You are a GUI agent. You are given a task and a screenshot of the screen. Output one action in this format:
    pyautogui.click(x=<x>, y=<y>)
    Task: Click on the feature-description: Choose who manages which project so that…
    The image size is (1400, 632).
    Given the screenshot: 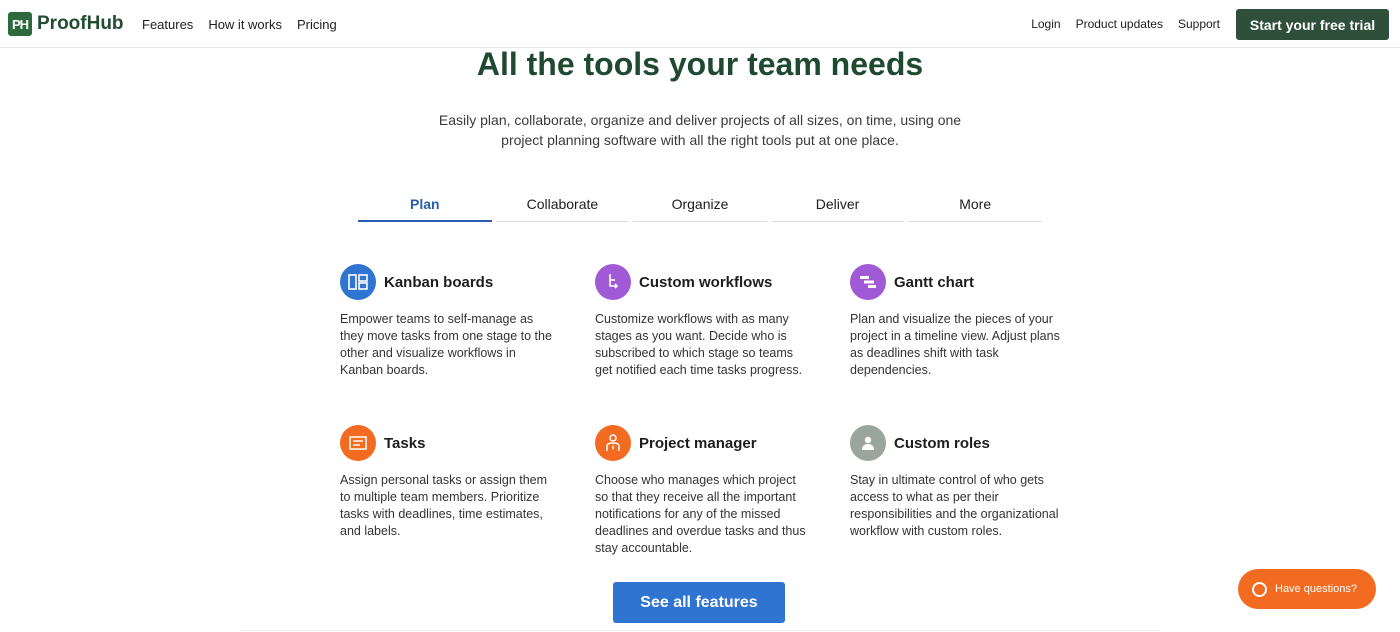 What is the action you would take?
    pyautogui.click(x=700, y=514)
    